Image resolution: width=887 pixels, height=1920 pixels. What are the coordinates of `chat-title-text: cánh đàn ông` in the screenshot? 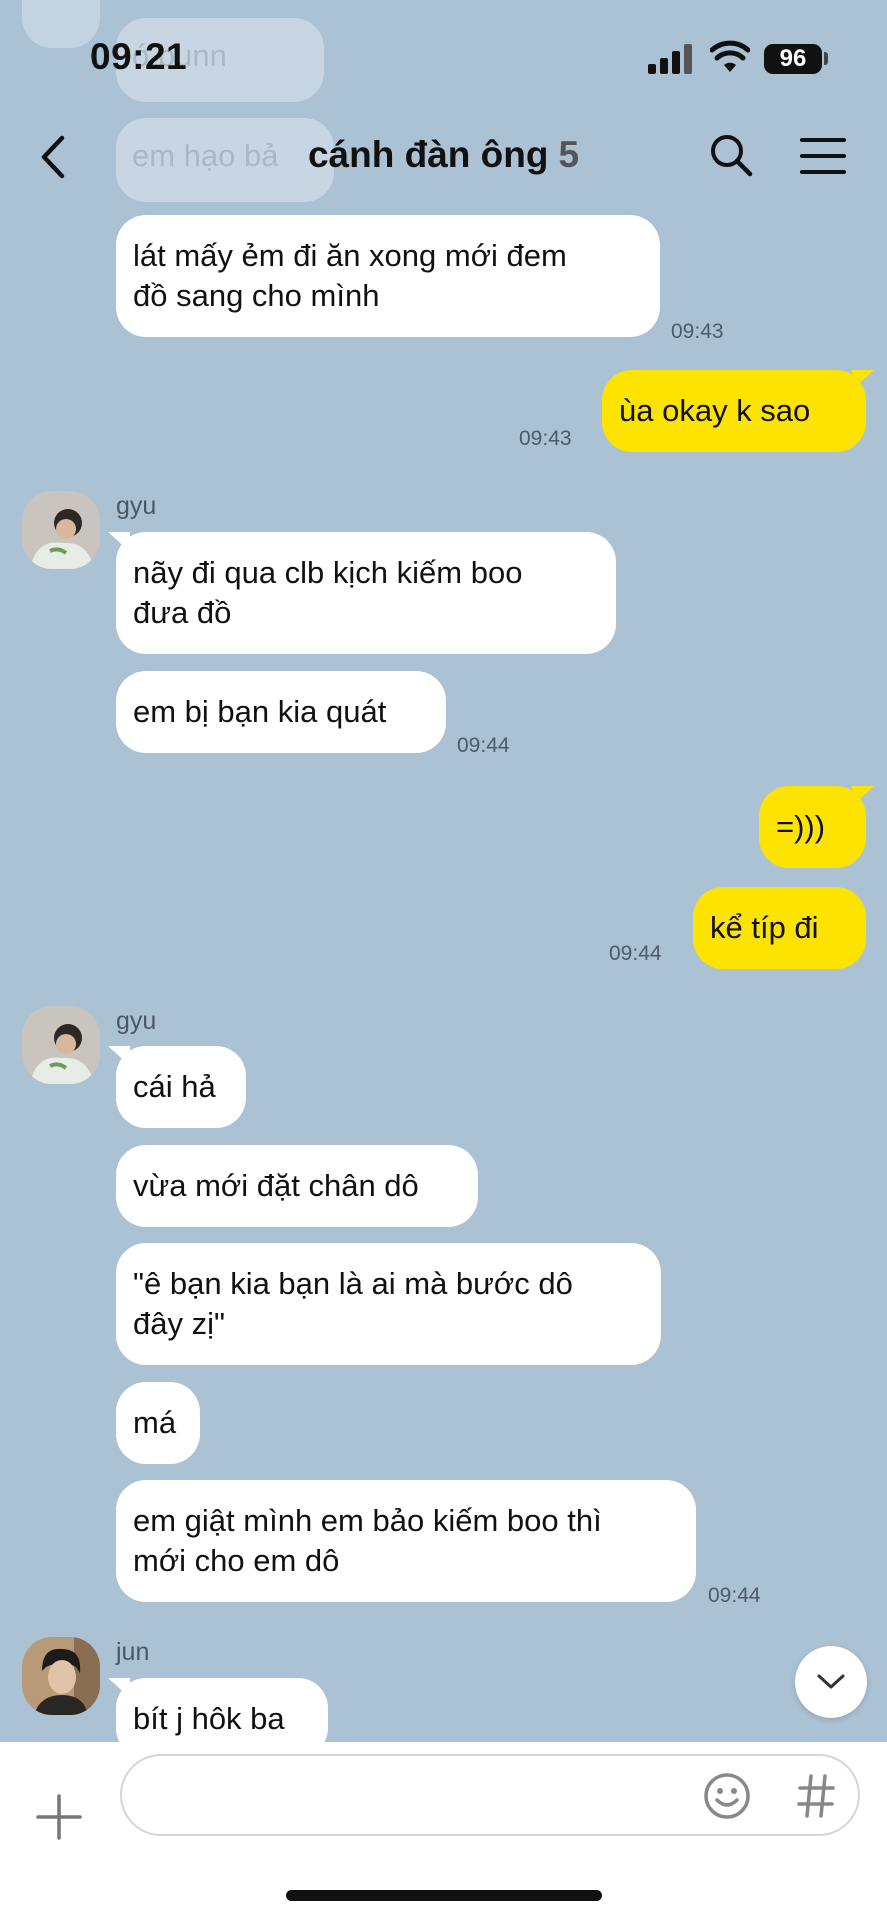 It's located at (428, 154).